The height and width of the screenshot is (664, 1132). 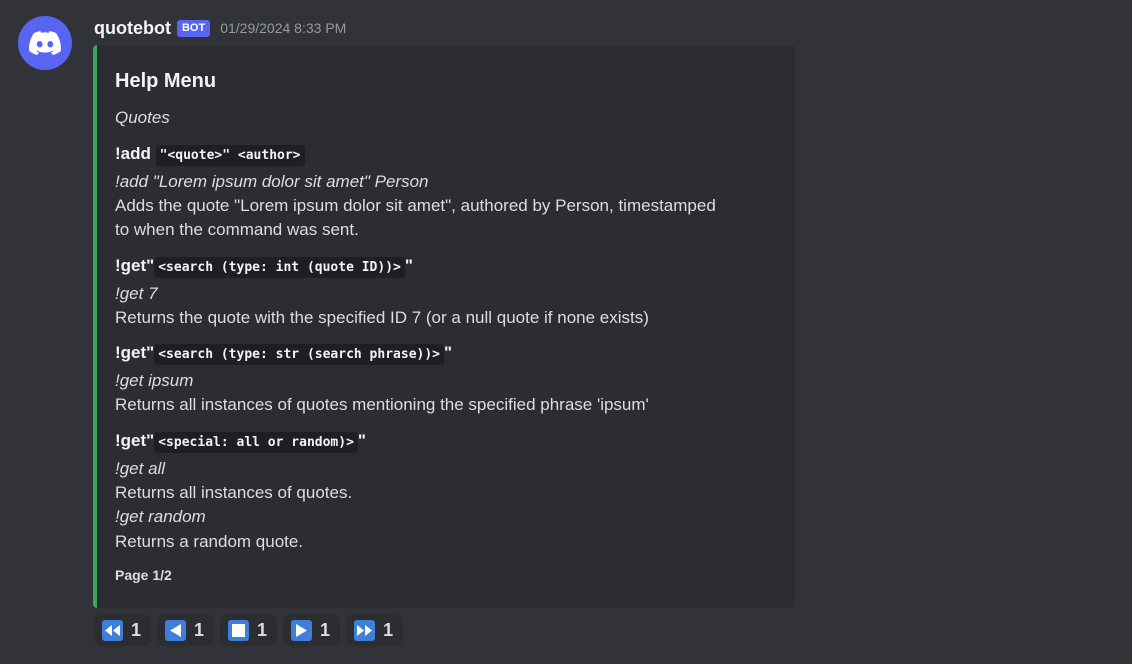 What do you see at coordinates (230, 155) in the screenshot?
I see `command-args: "<quote>" <author>` at bounding box center [230, 155].